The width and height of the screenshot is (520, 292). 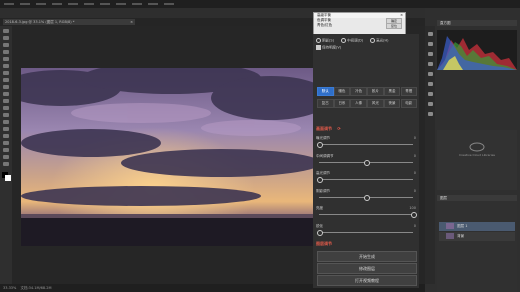 What do you see at coordinates (6, 59) in the screenshot?
I see `crop-tool-icon` at bounding box center [6, 59].